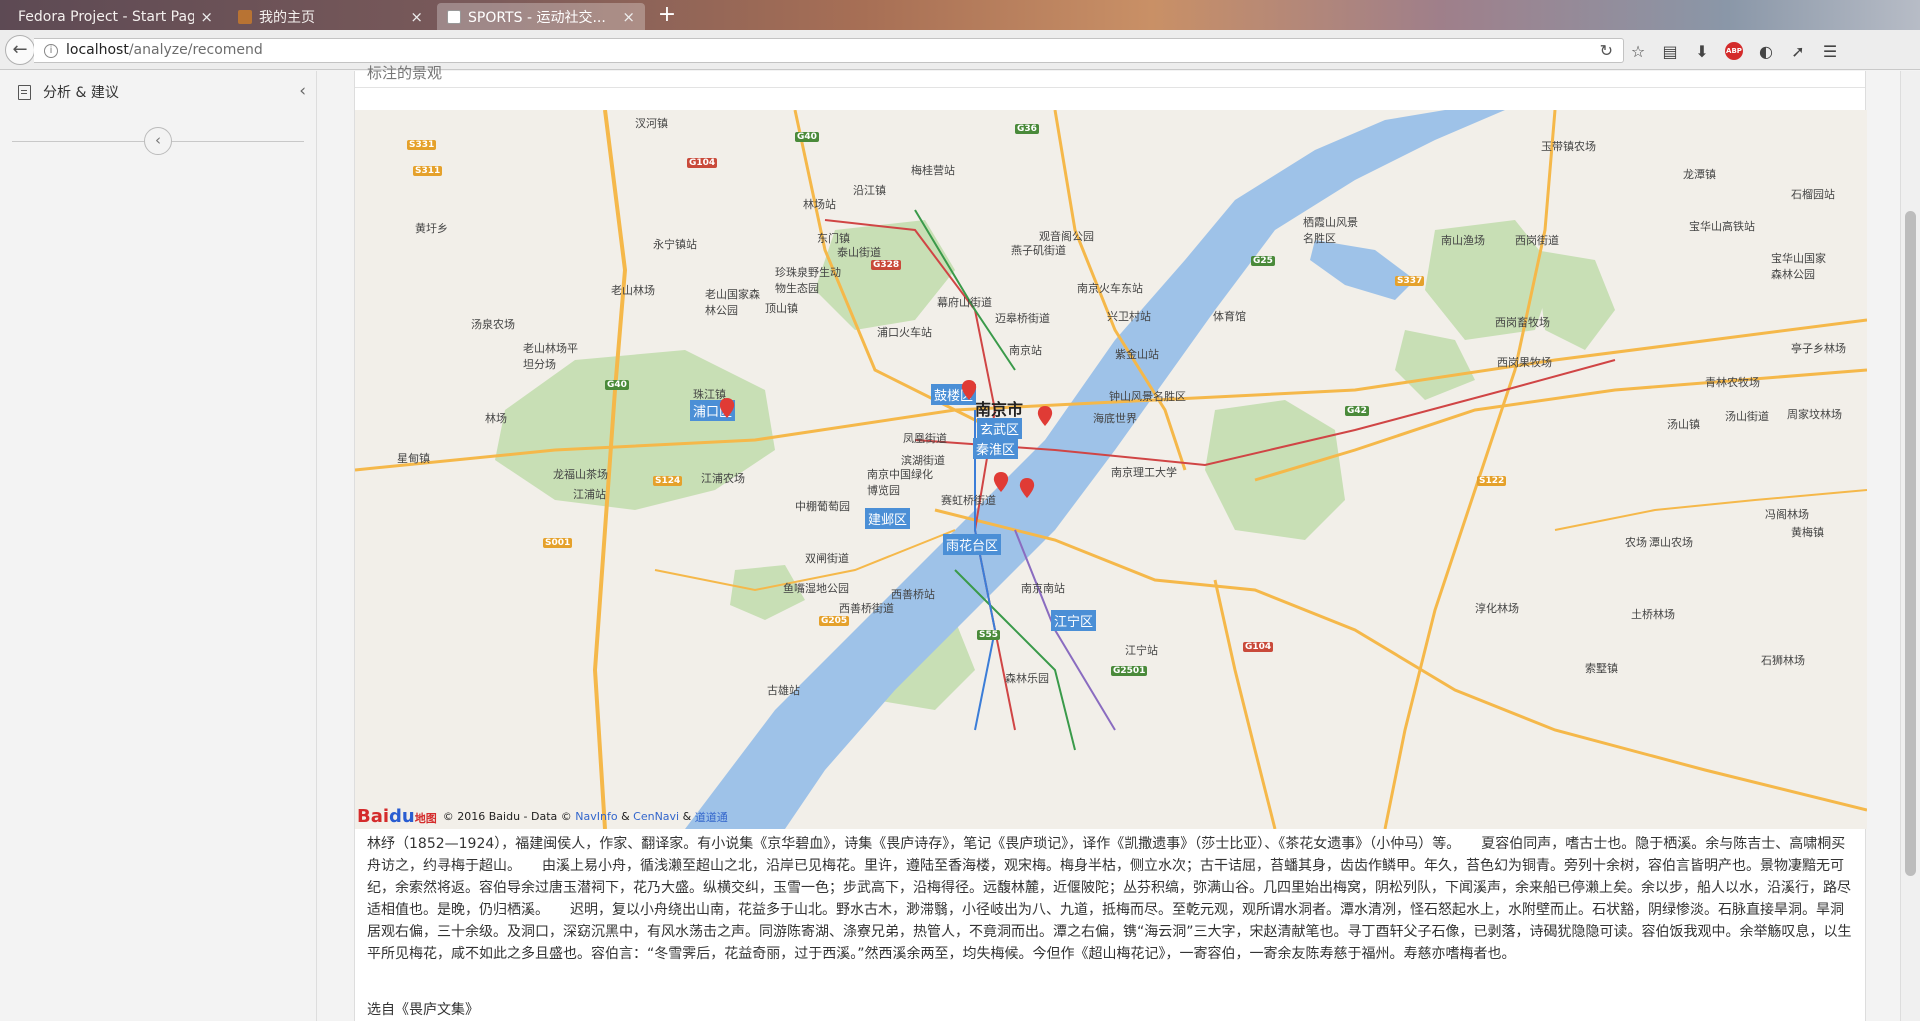  I want to click on reading-list-icon: ▤, so click(1670, 51).